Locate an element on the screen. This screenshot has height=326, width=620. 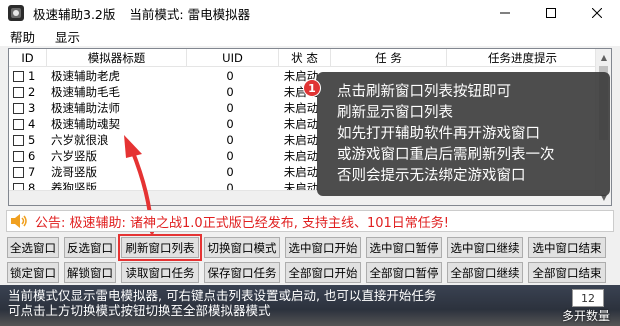
invert-selection-button: 反选窗口 is located at coordinates (90, 247).